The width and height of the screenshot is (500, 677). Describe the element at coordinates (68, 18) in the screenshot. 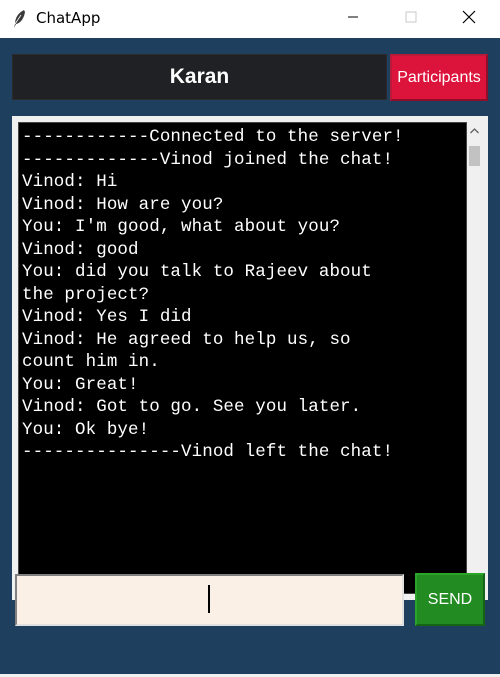

I see `window-title: ChatApp` at that location.